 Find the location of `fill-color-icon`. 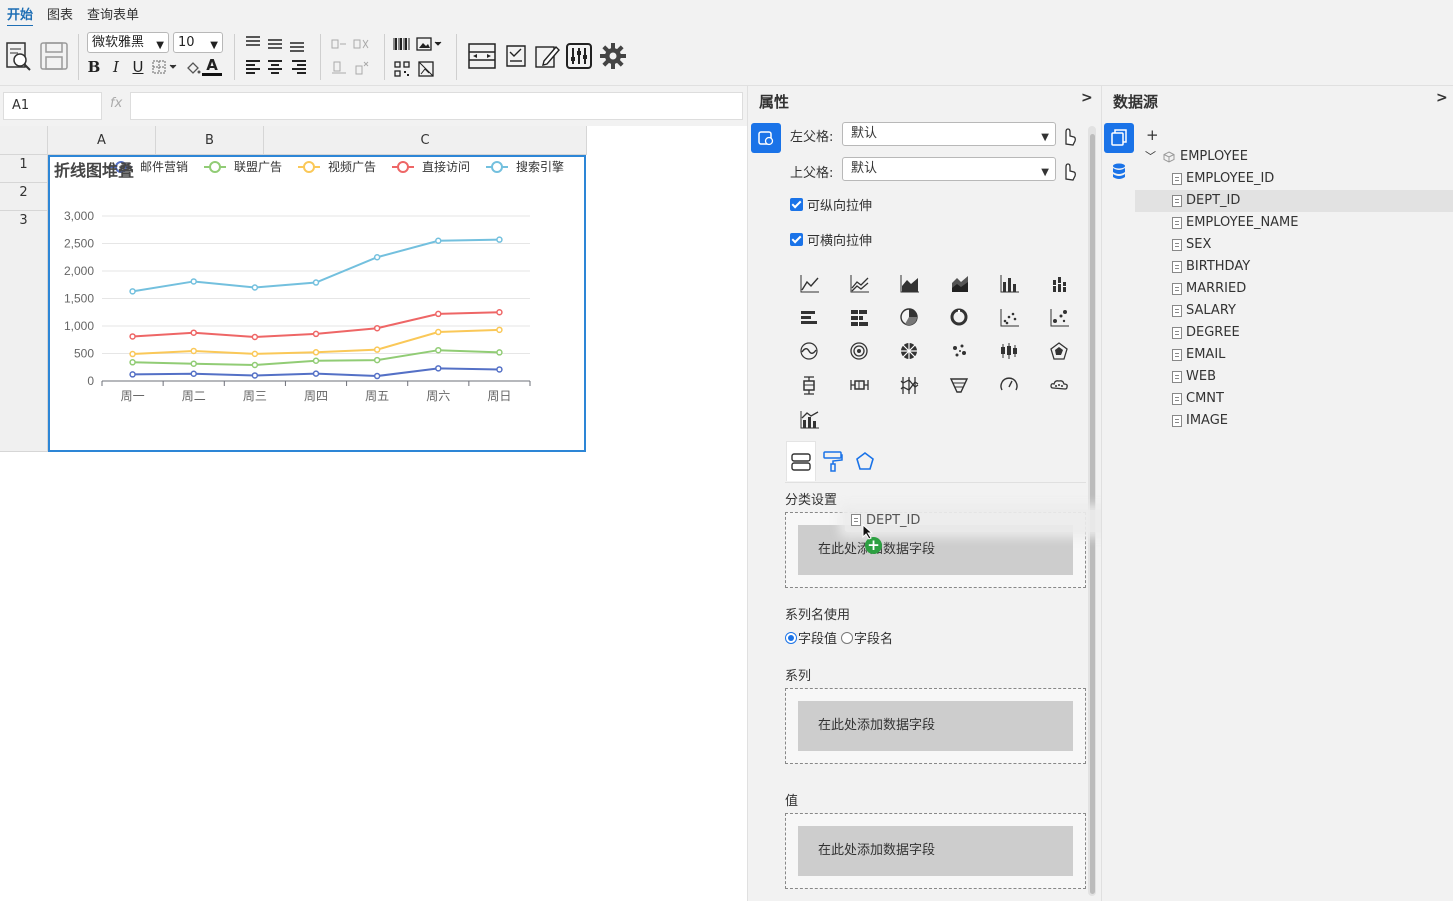

fill-color-icon is located at coordinates (193, 67).